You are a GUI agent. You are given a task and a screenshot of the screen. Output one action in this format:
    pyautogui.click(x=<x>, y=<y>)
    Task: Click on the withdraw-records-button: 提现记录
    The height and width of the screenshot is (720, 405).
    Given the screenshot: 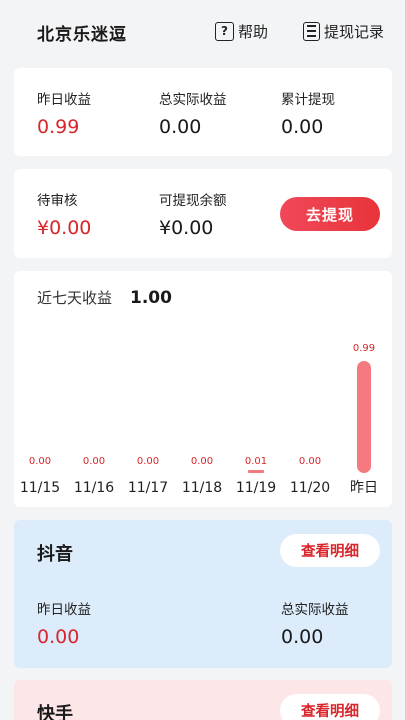 What is the action you would take?
    pyautogui.click(x=343, y=31)
    